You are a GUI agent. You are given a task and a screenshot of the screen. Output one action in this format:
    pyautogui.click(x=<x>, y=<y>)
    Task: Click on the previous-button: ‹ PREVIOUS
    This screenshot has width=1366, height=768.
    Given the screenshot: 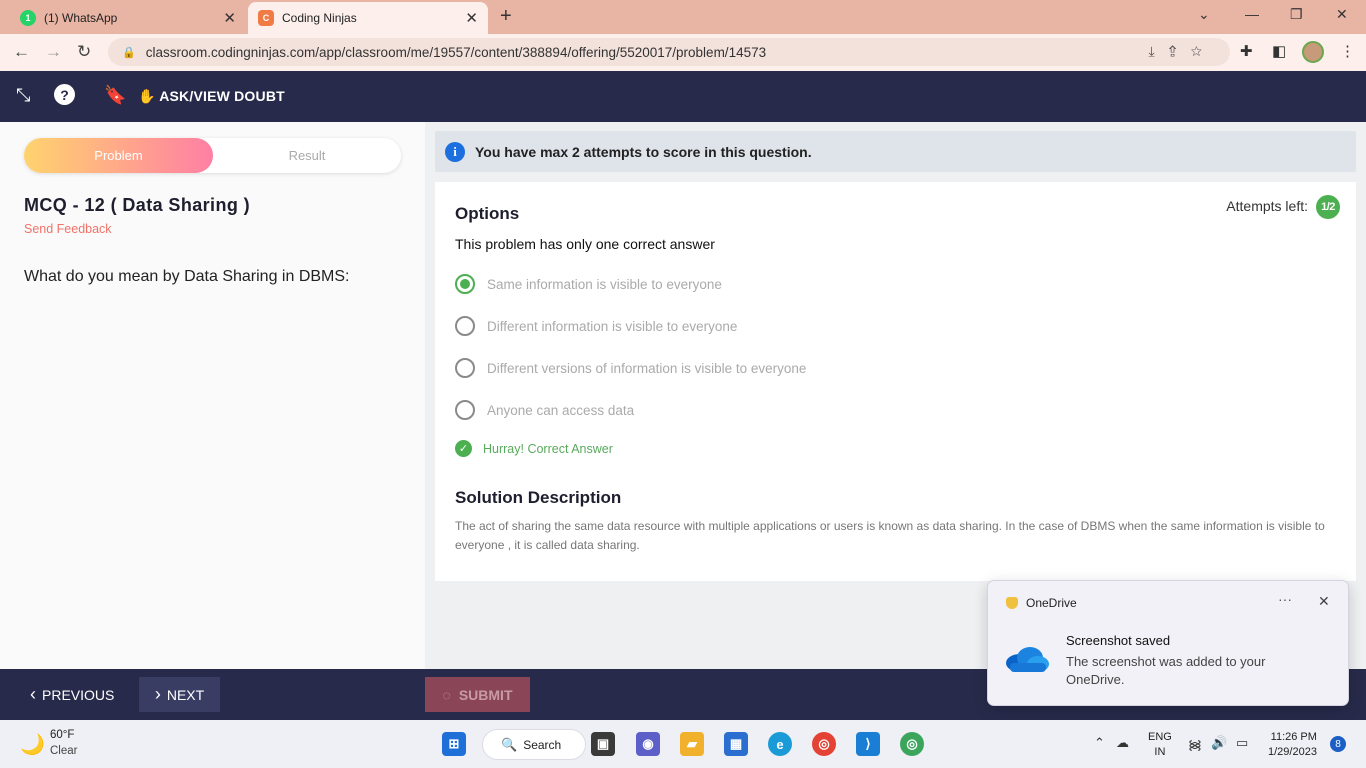 What is the action you would take?
    pyautogui.click(x=72, y=694)
    